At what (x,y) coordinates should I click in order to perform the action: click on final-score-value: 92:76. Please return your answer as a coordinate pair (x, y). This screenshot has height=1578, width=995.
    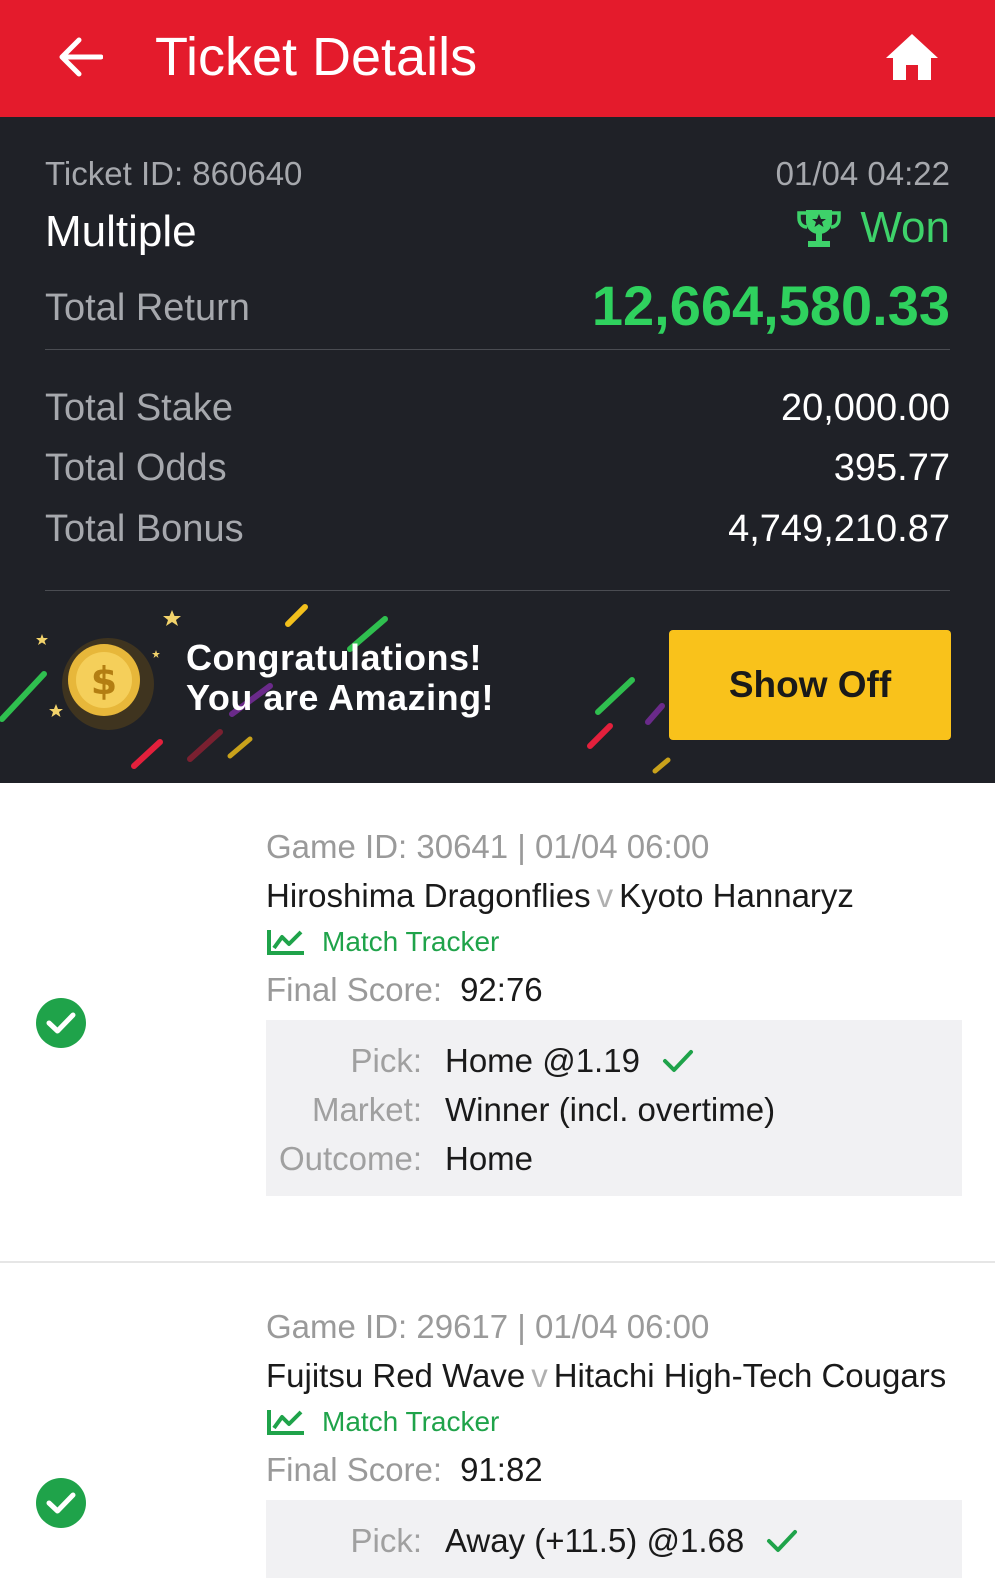
    Looking at the image, I should click on (501, 989).